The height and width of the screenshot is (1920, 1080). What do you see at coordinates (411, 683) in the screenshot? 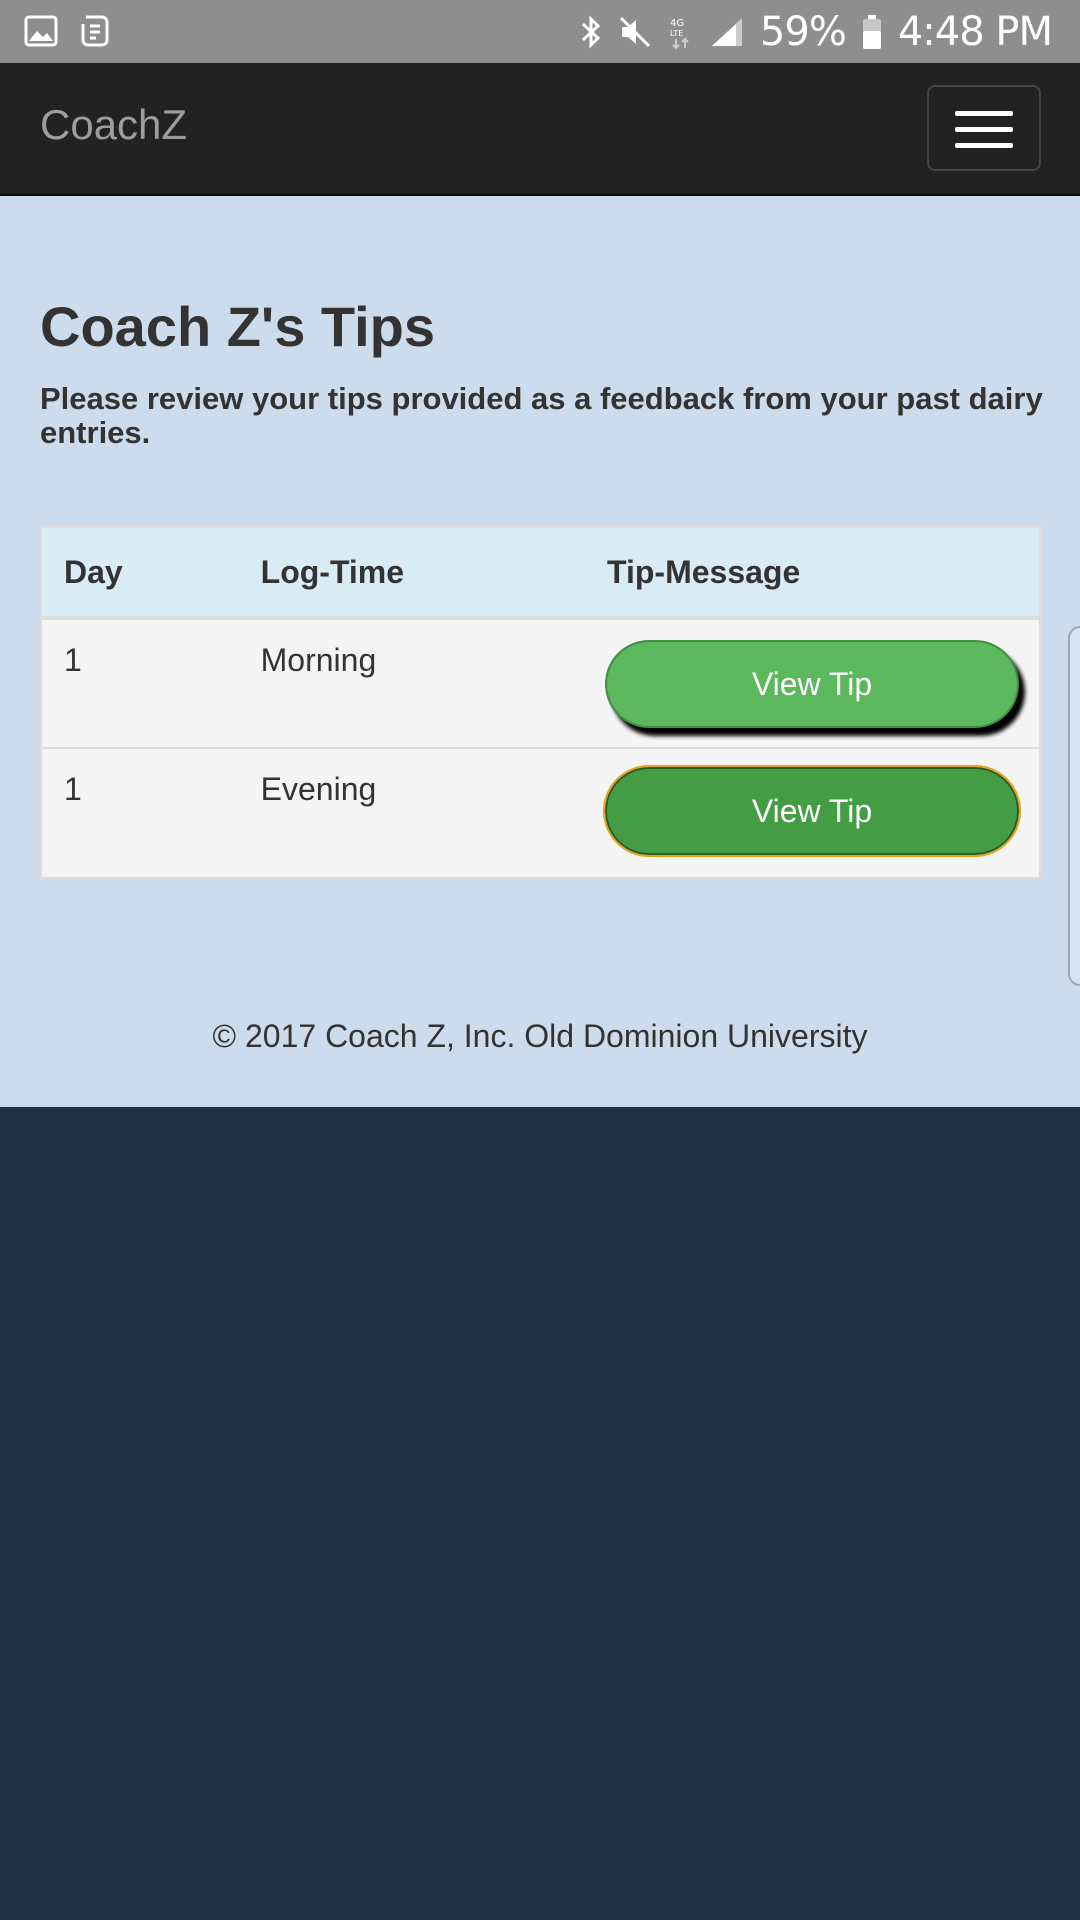
I see `cell-log-time: Morning` at bounding box center [411, 683].